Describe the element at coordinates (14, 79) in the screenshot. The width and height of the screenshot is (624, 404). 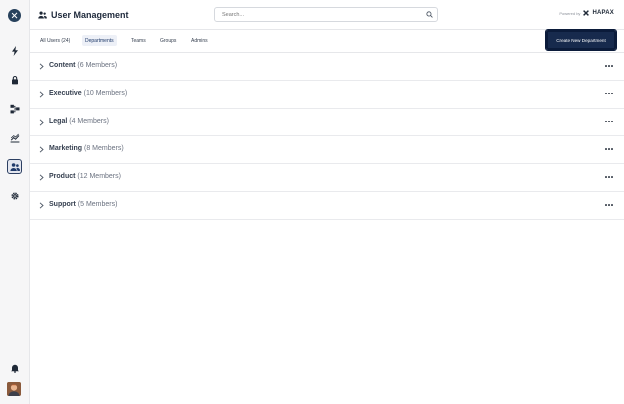
I see `lock-icon` at that location.